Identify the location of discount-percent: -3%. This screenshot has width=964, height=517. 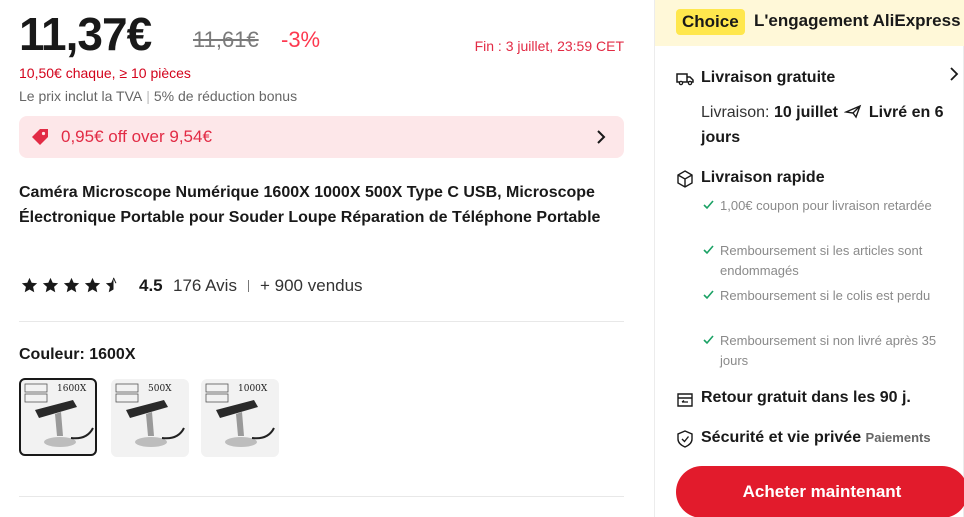
(301, 39).